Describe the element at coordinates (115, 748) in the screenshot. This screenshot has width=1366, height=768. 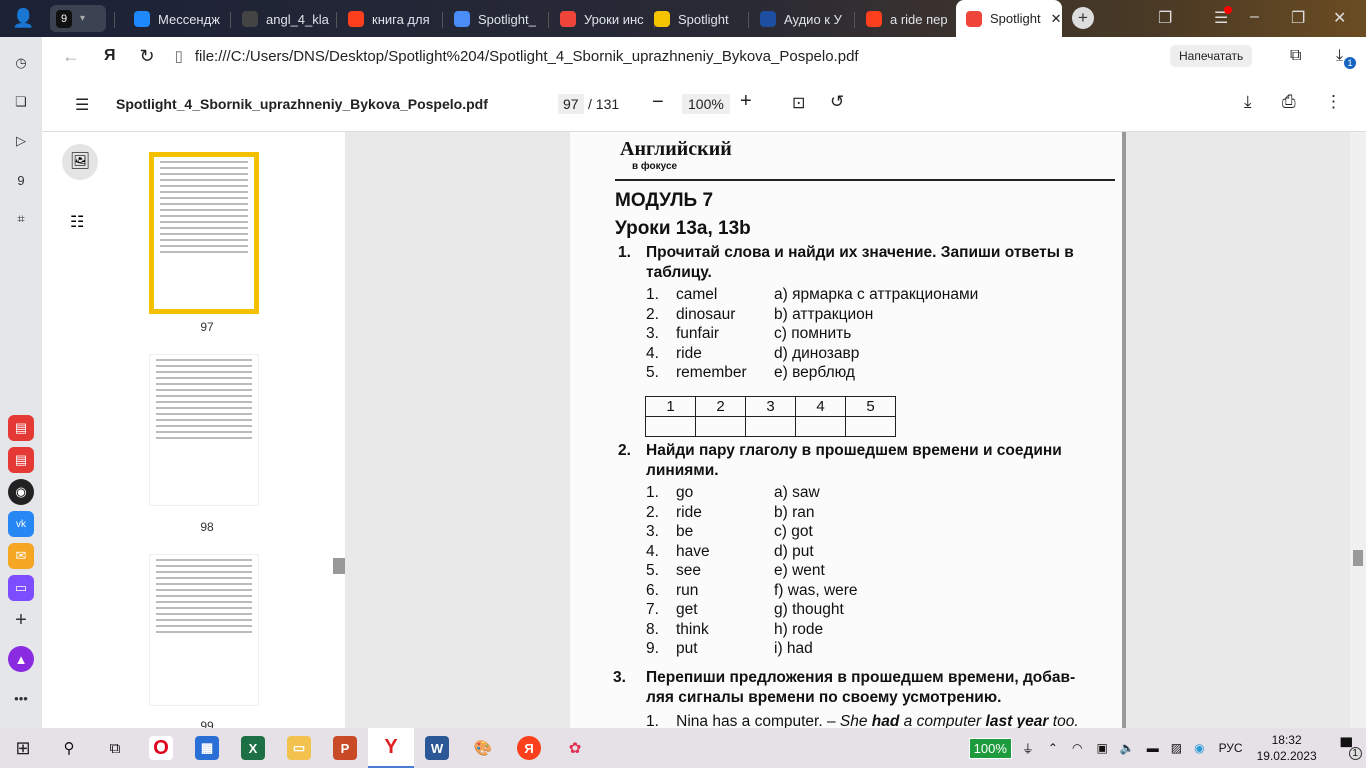
I see `task-view-icon: ⧉` at that location.